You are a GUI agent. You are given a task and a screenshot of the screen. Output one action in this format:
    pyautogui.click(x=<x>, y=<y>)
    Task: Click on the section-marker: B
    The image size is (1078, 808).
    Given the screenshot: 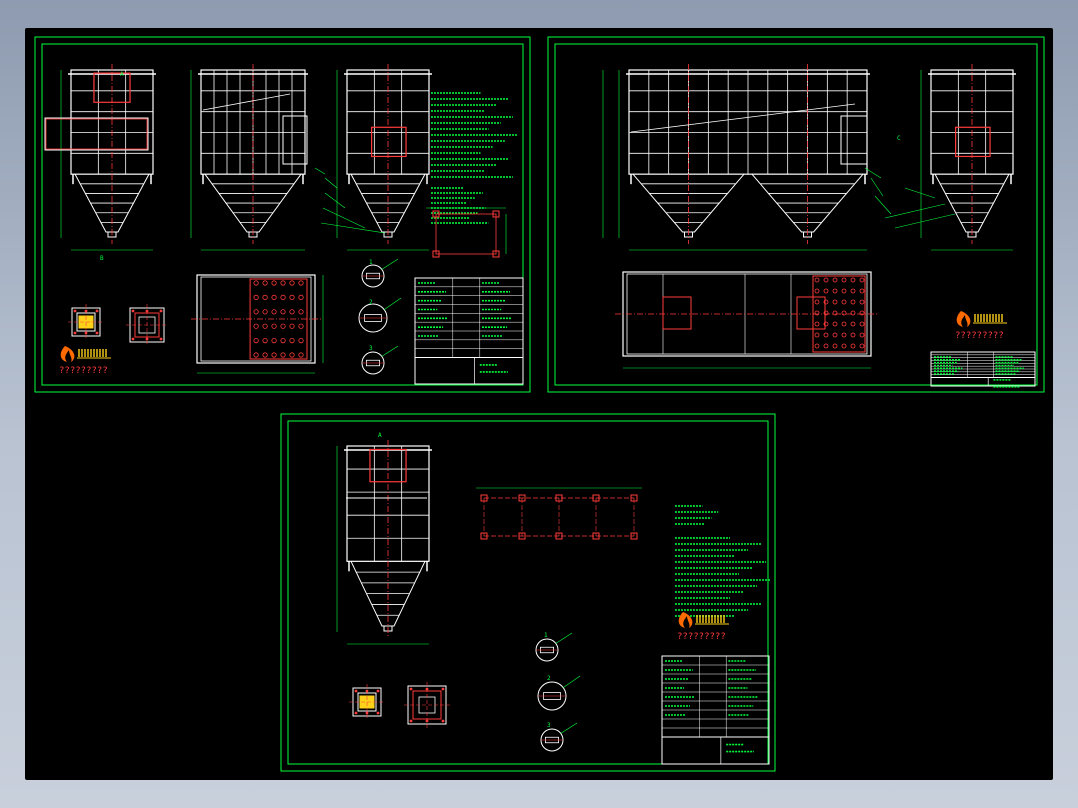 What is the action you would take?
    pyautogui.click(x=102, y=258)
    